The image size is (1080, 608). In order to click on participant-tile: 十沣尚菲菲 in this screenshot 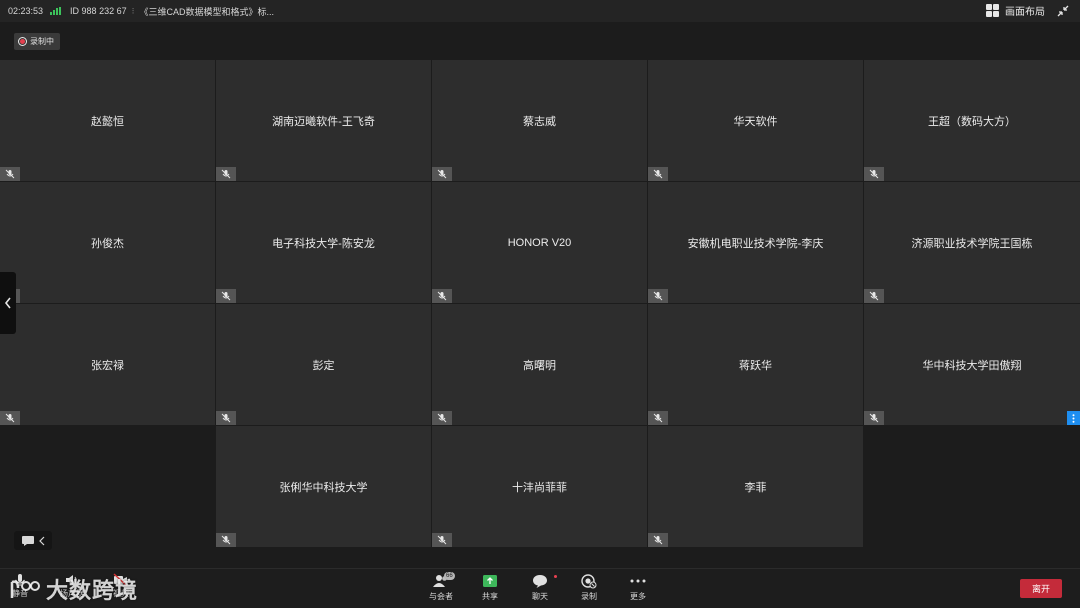, I will do `click(539, 486)`.